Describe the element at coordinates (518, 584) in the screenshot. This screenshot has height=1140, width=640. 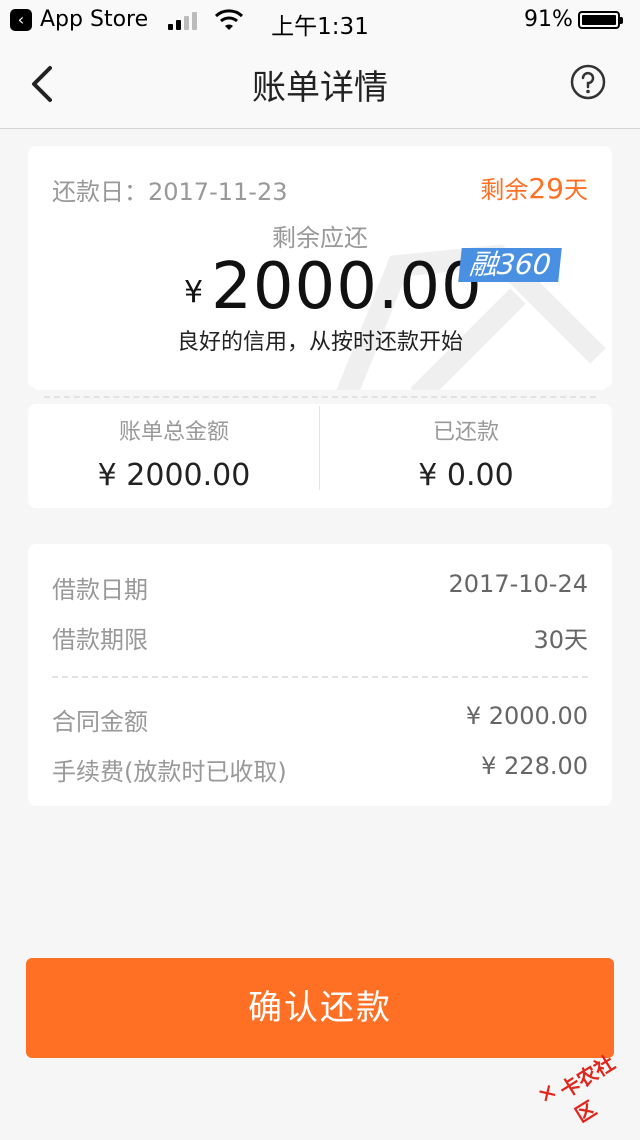
I see `detail-value: 2017-10-24` at that location.